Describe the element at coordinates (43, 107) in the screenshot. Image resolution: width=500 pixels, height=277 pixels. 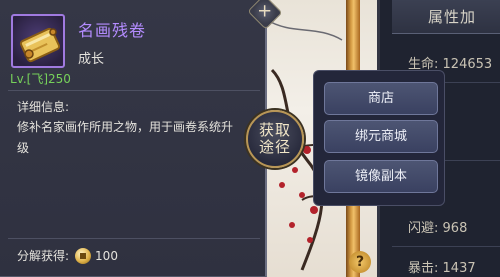
I see `detail-title: 详细信息:` at that location.